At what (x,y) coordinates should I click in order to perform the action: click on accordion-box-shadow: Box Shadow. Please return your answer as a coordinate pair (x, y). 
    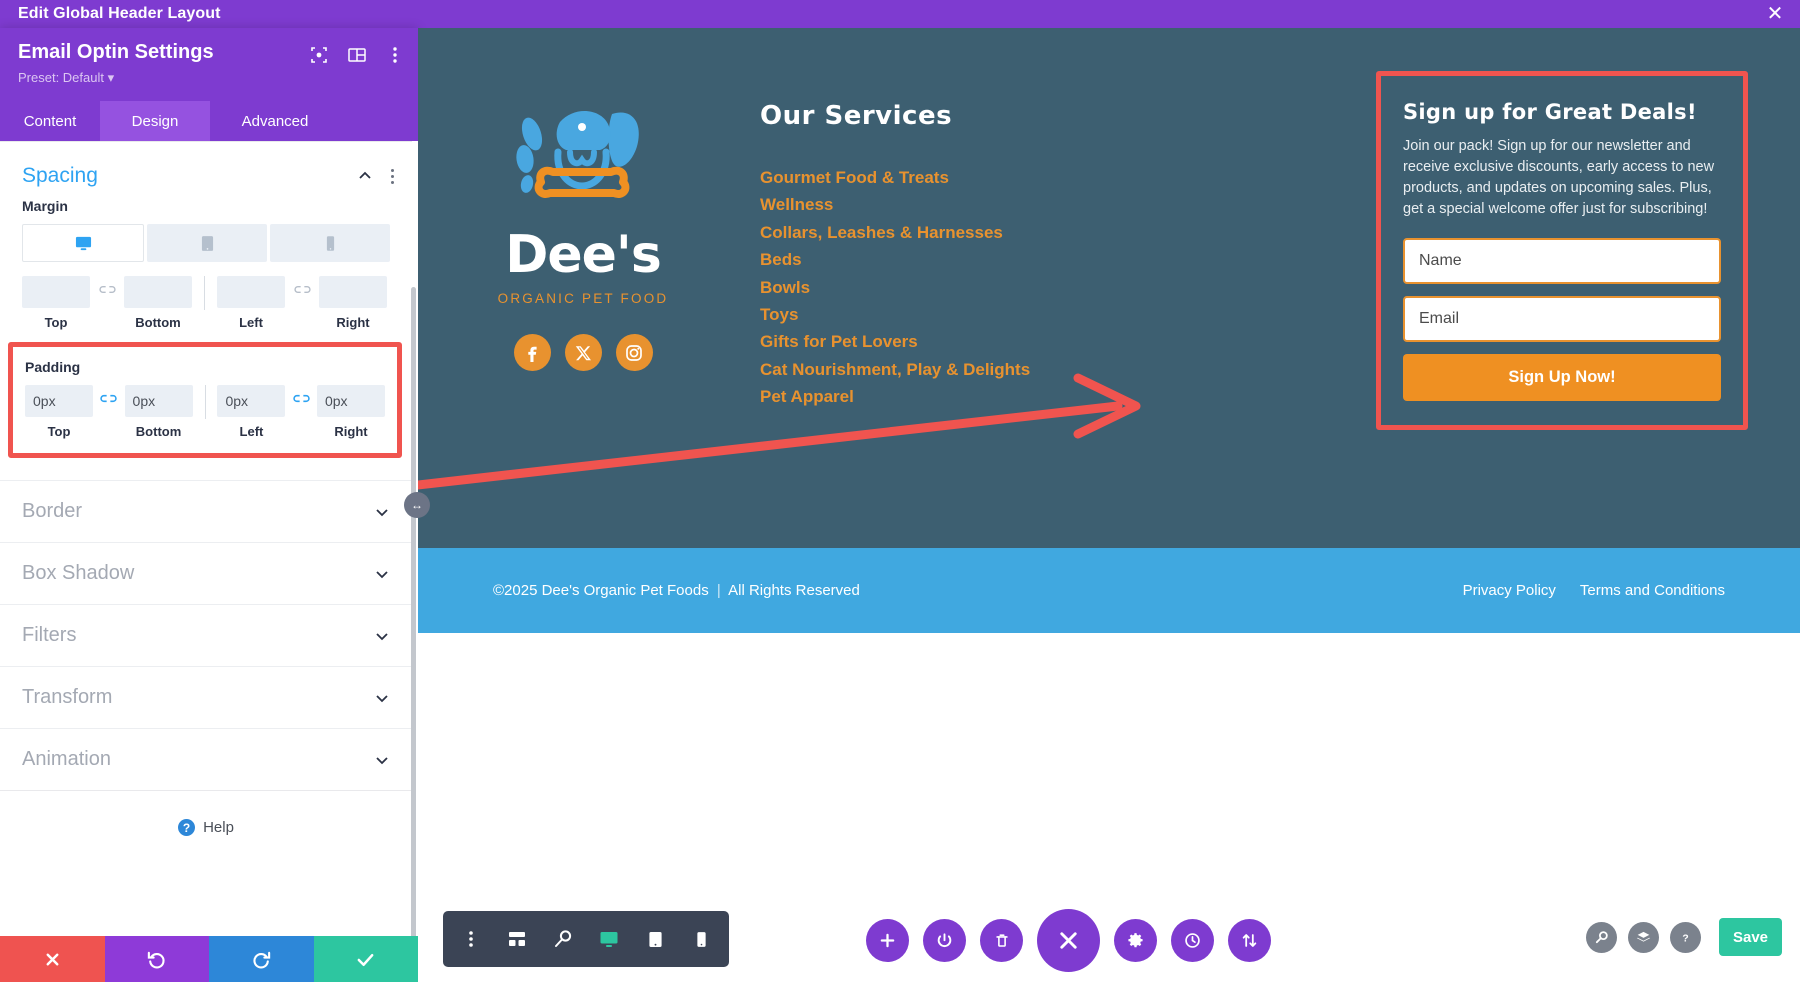
    Looking at the image, I should click on (206, 573).